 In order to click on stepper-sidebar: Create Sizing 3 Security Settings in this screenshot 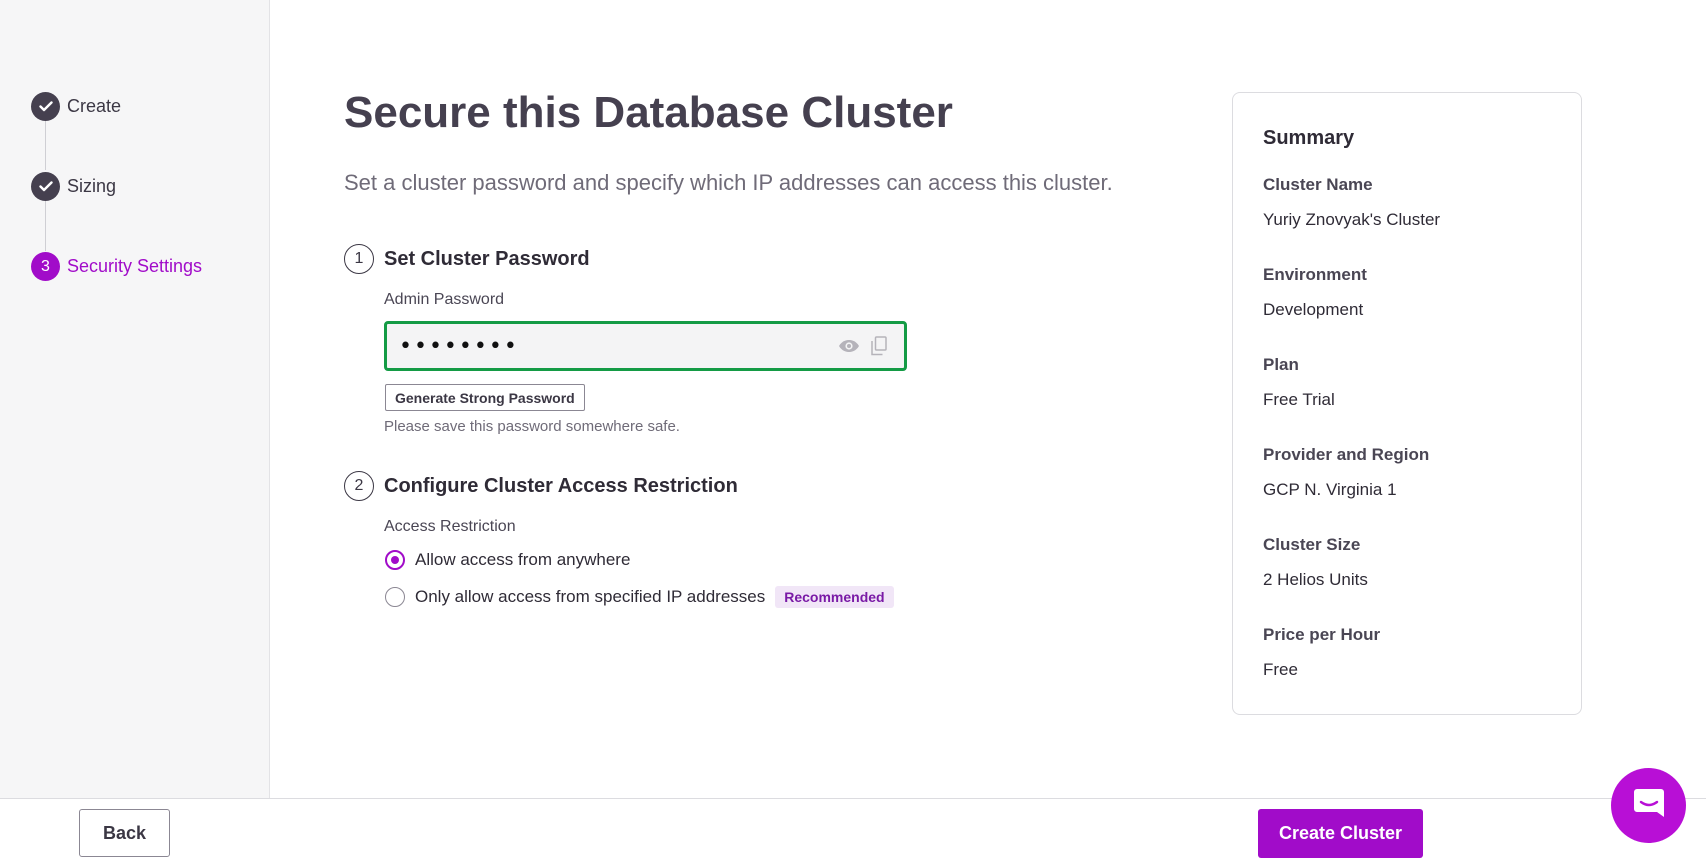, I will do `click(135, 399)`.